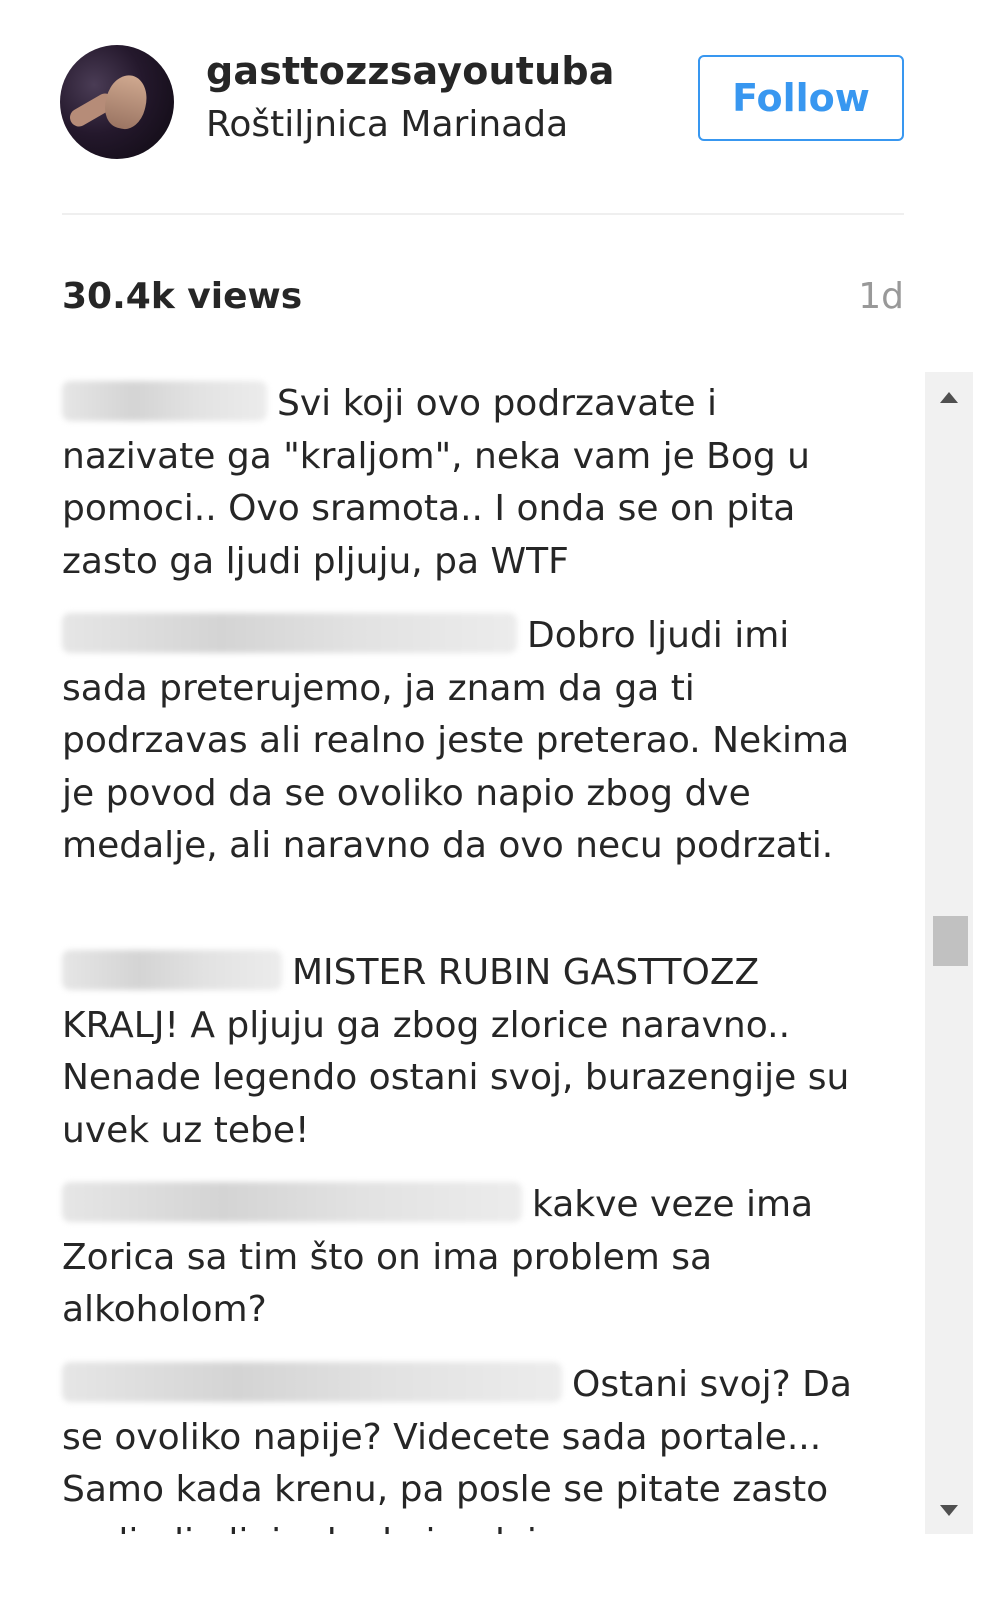 The height and width of the screenshot is (1604, 1000). What do you see at coordinates (483, 214) in the screenshot?
I see `header-divider` at bounding box center [483, 214].